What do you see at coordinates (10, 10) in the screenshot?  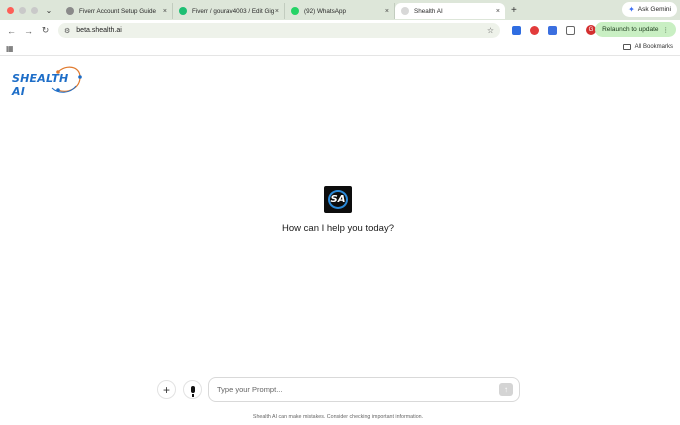 I see `close-window-button` at bounding box center [10, 10].